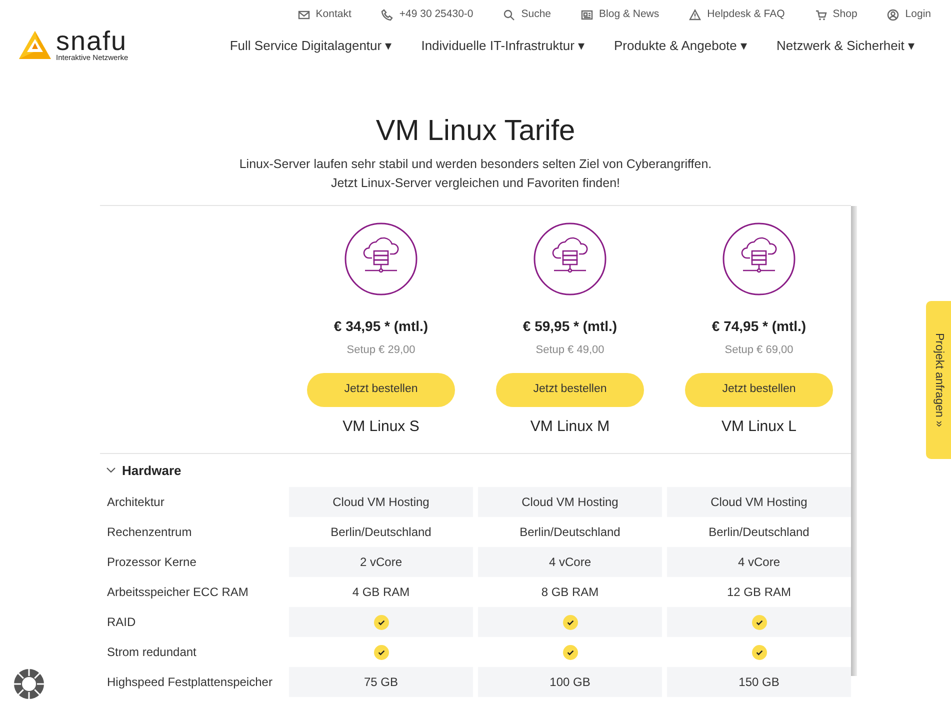  I want to click on plan-price: € 59,95 * (mtl.), so click(570, 326).